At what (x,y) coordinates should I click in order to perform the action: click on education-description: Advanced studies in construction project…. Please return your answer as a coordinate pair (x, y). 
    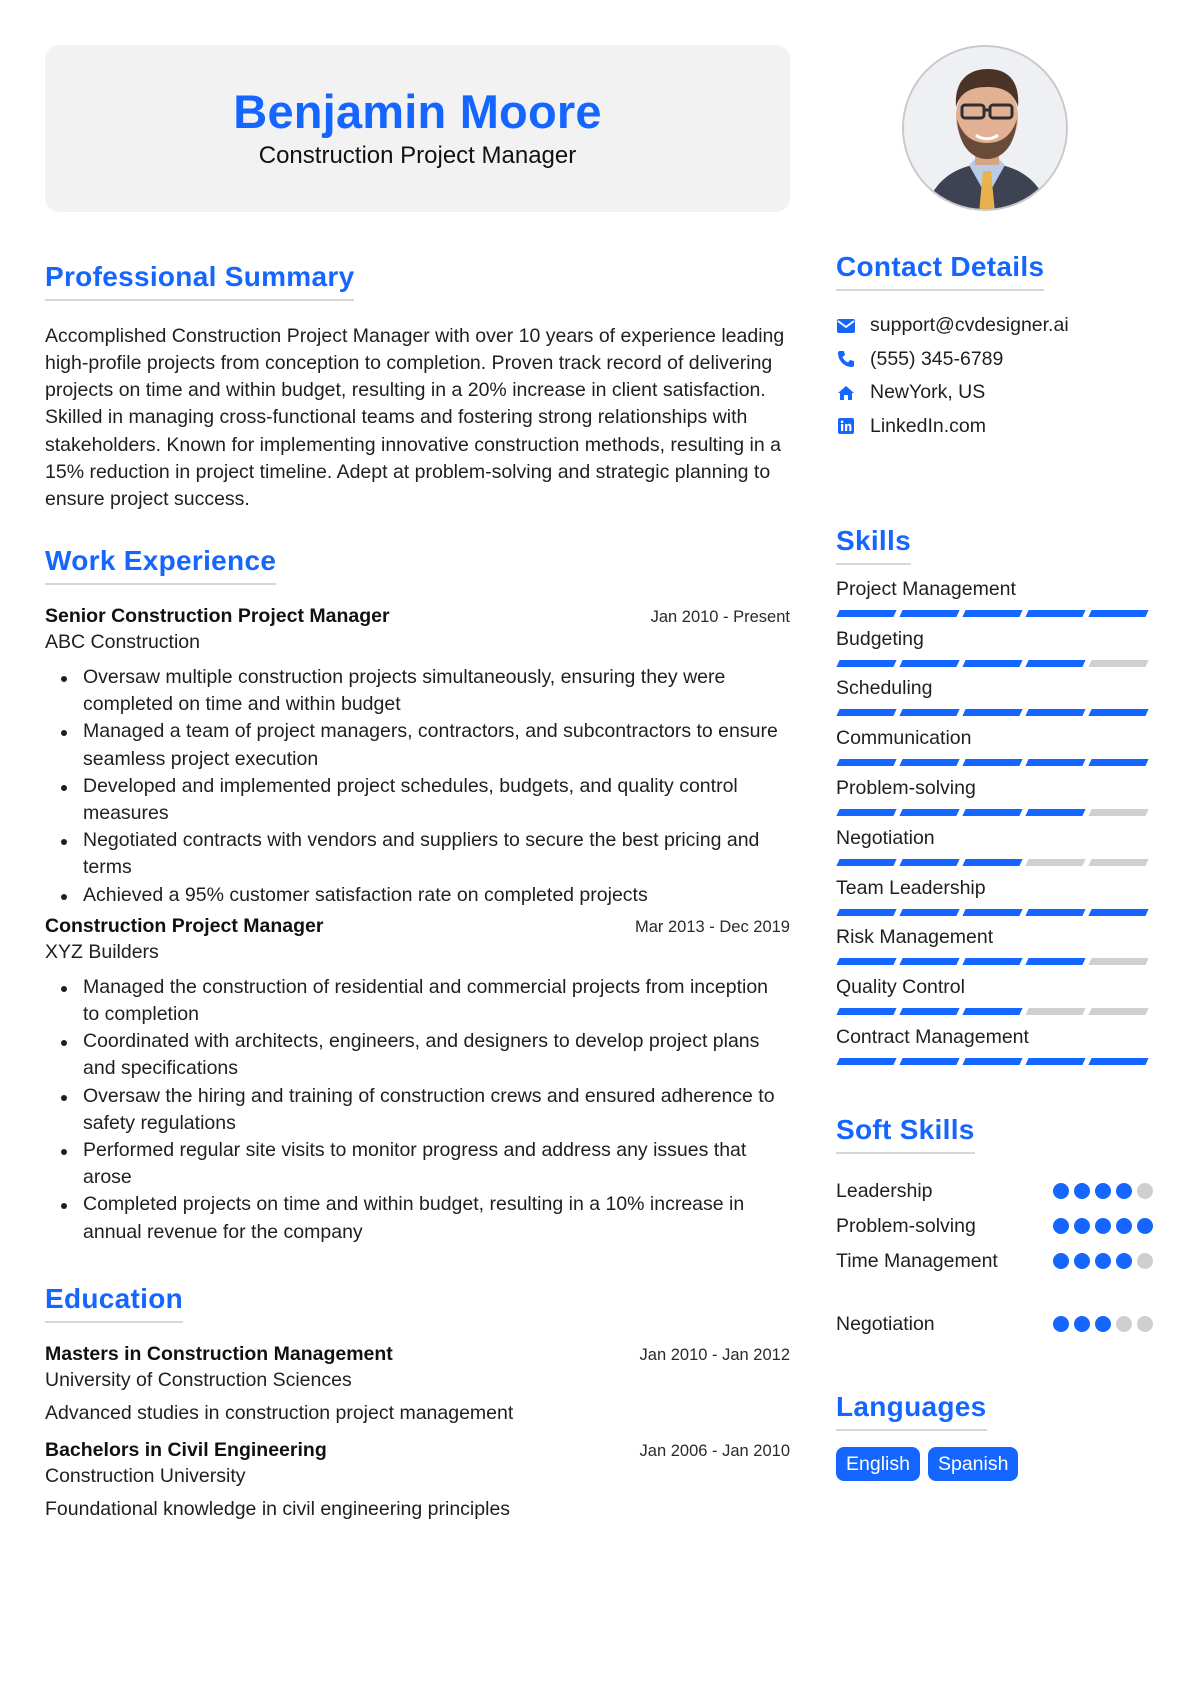
    Looking at the image, I should click on (279, 1412).